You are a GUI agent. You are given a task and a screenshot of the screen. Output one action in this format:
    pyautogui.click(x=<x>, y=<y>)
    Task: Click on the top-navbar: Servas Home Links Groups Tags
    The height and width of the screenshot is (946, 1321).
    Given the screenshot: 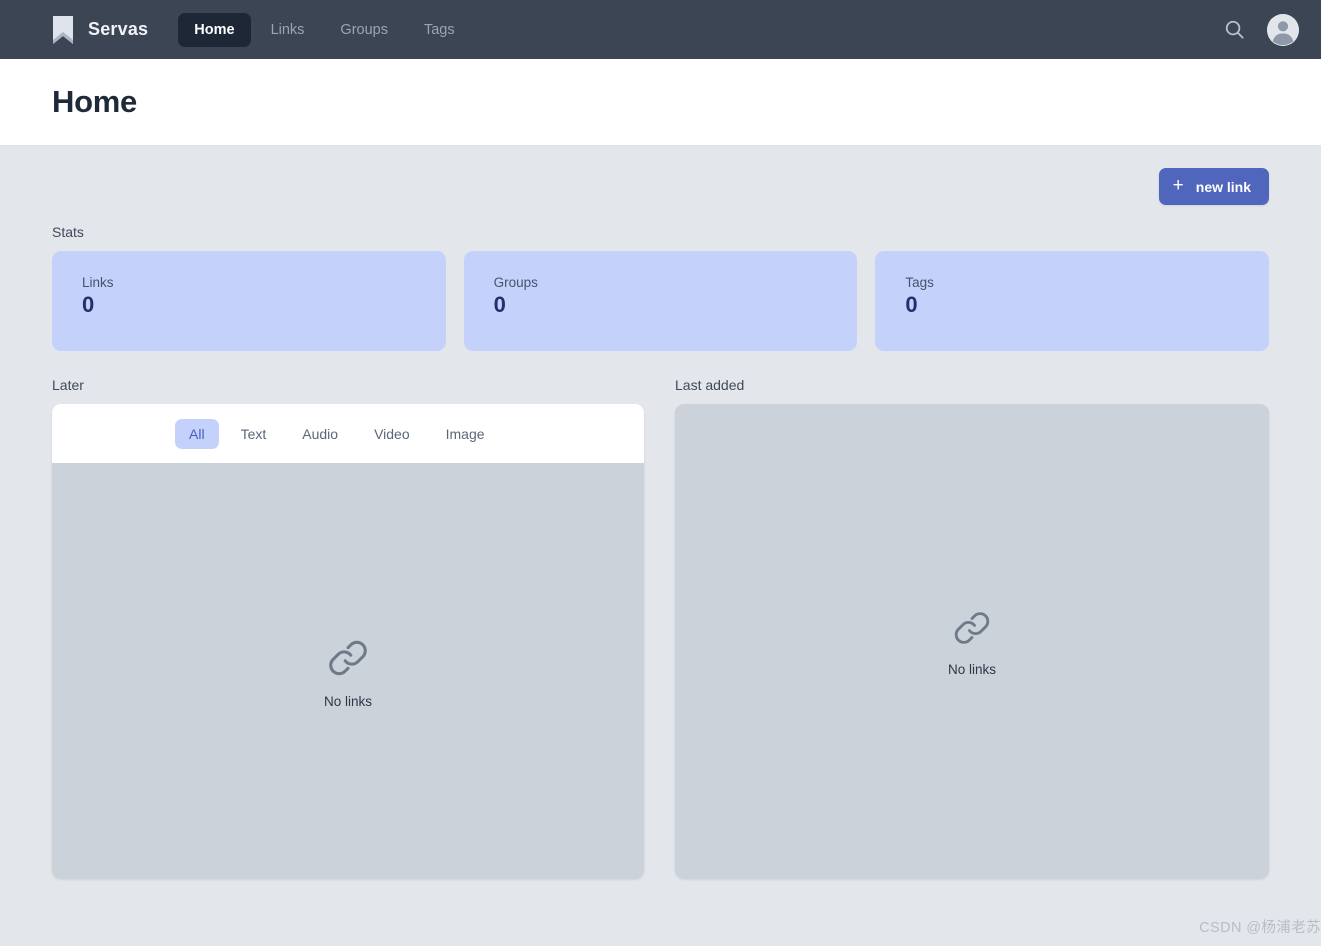 What is the action you would take?
    pyautogui.click(x=660, y=29)
    